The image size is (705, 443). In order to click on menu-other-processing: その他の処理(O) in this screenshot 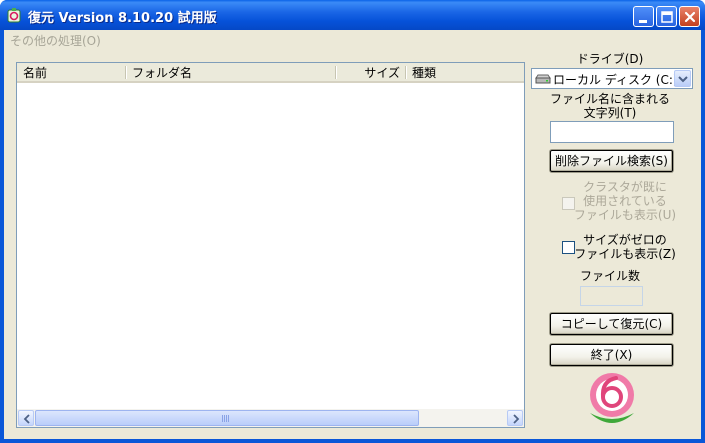, I will do `click(55, 40)`.